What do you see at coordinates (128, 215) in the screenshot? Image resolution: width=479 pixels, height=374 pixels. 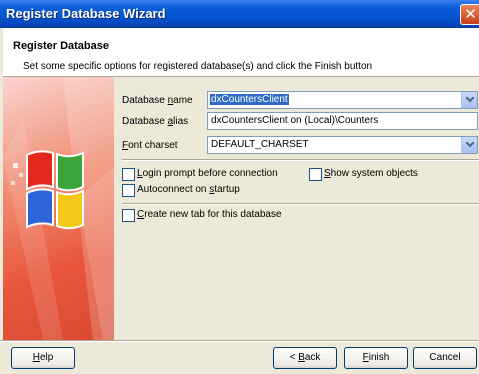 I see `create-tab-checkbox` at bounding box center [128, 215].